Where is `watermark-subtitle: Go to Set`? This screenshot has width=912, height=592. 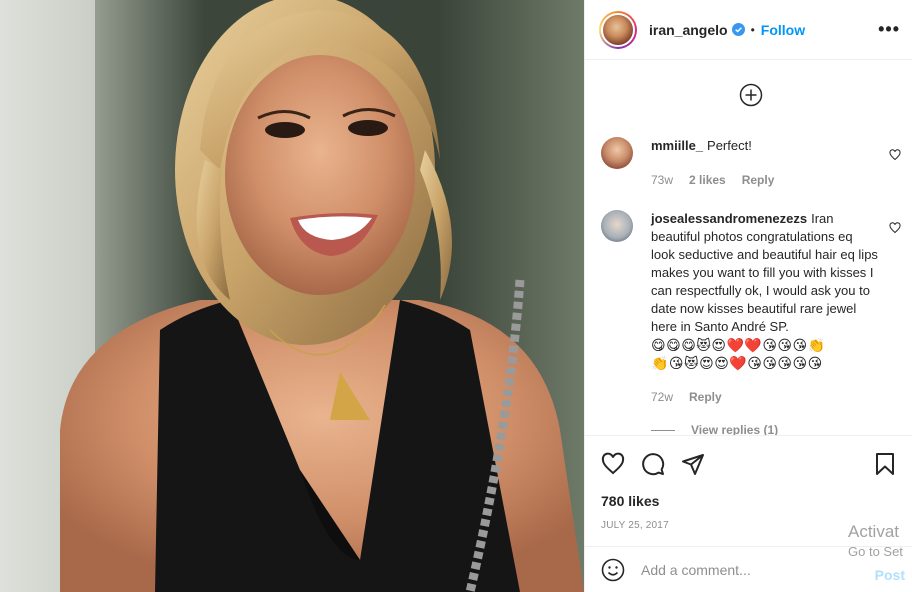
watermark-subtitle: Go to Set is located at coordinates (875, 551).